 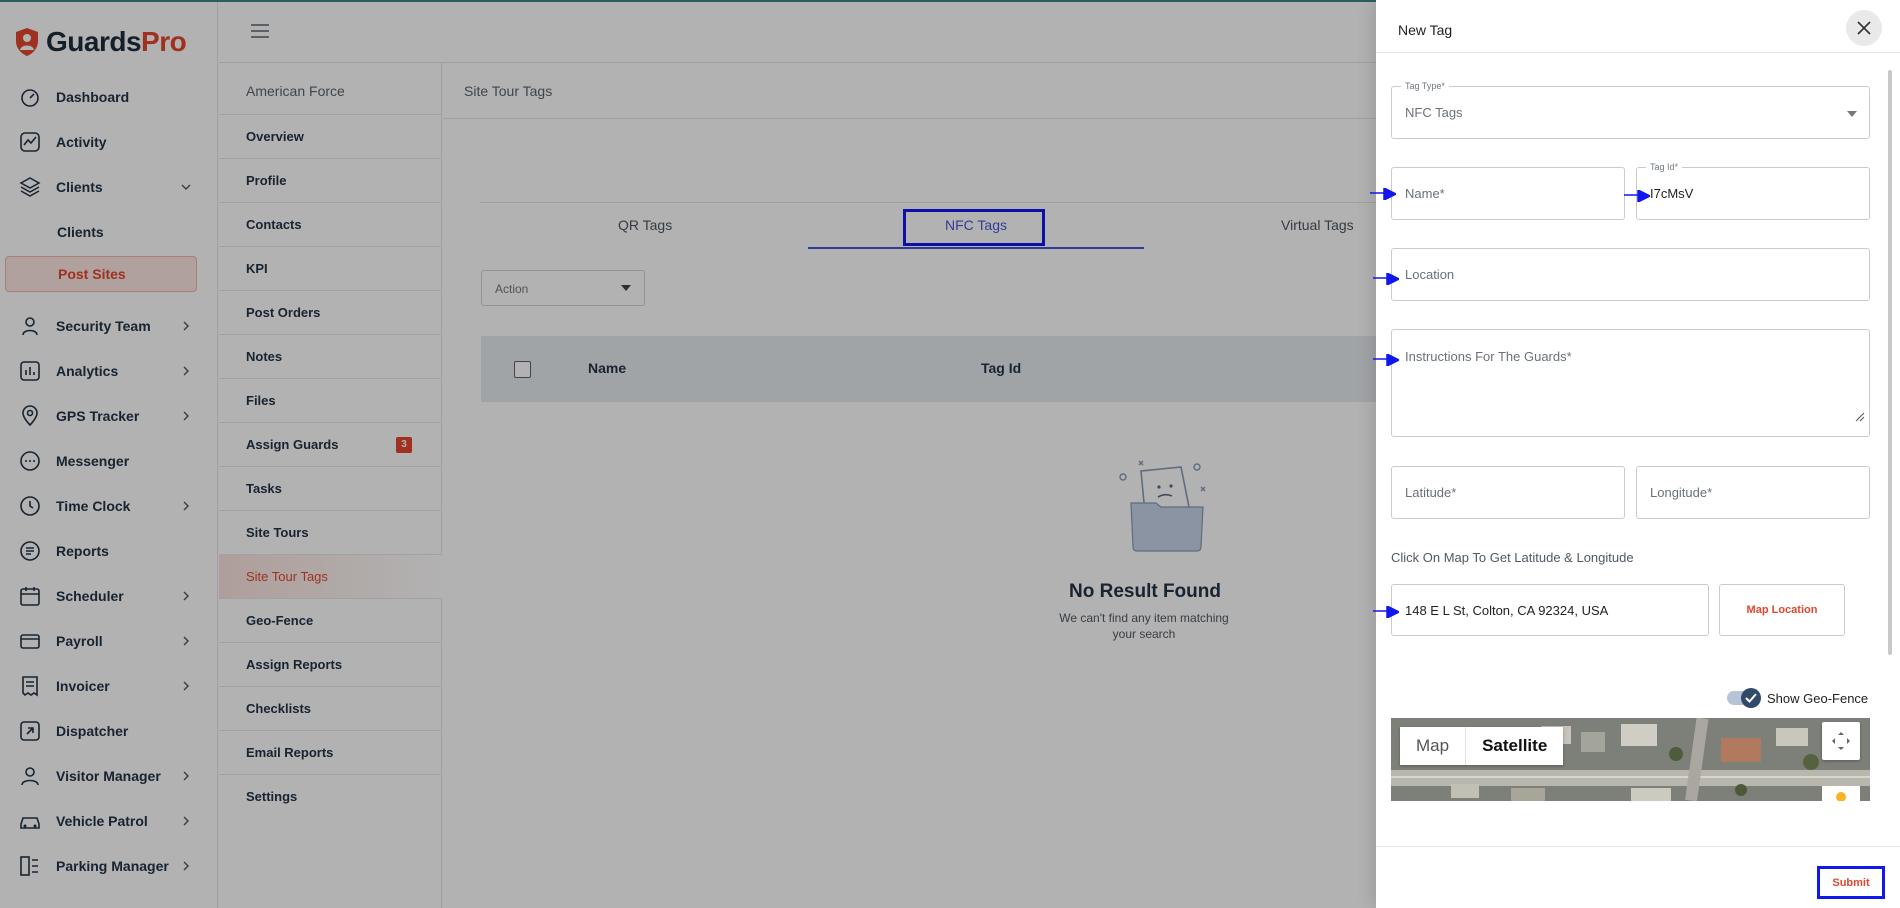 I want to click on pegman-icon, so click(x=1841, y=796).